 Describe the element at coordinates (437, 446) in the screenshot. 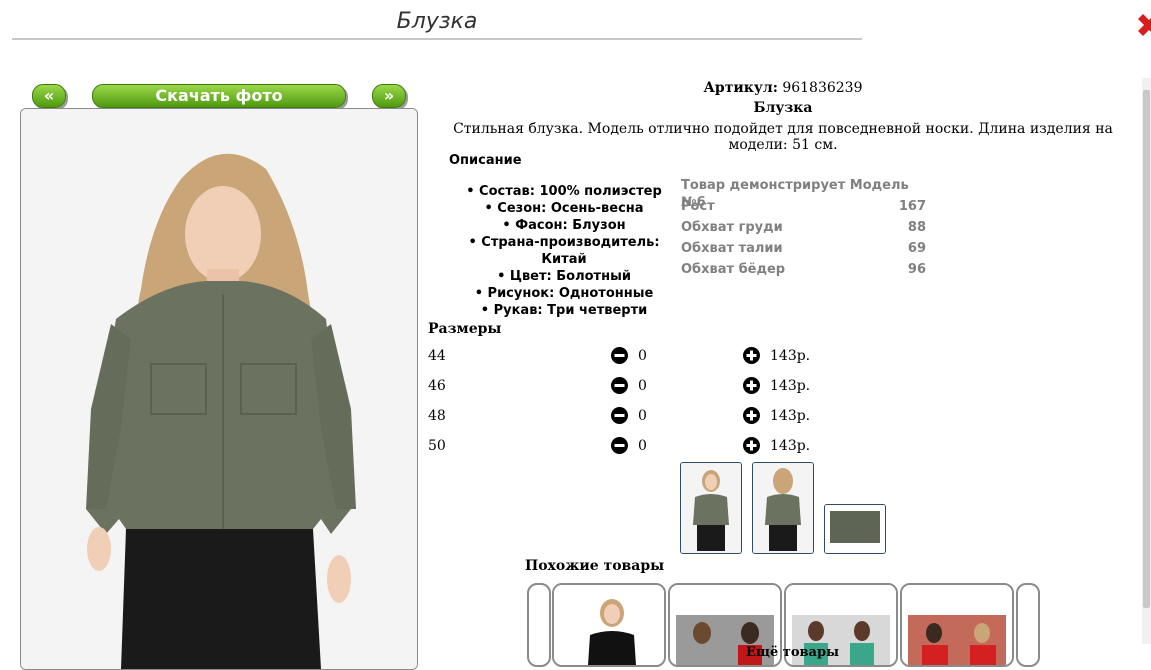

I see `size-label: 50` at that location.